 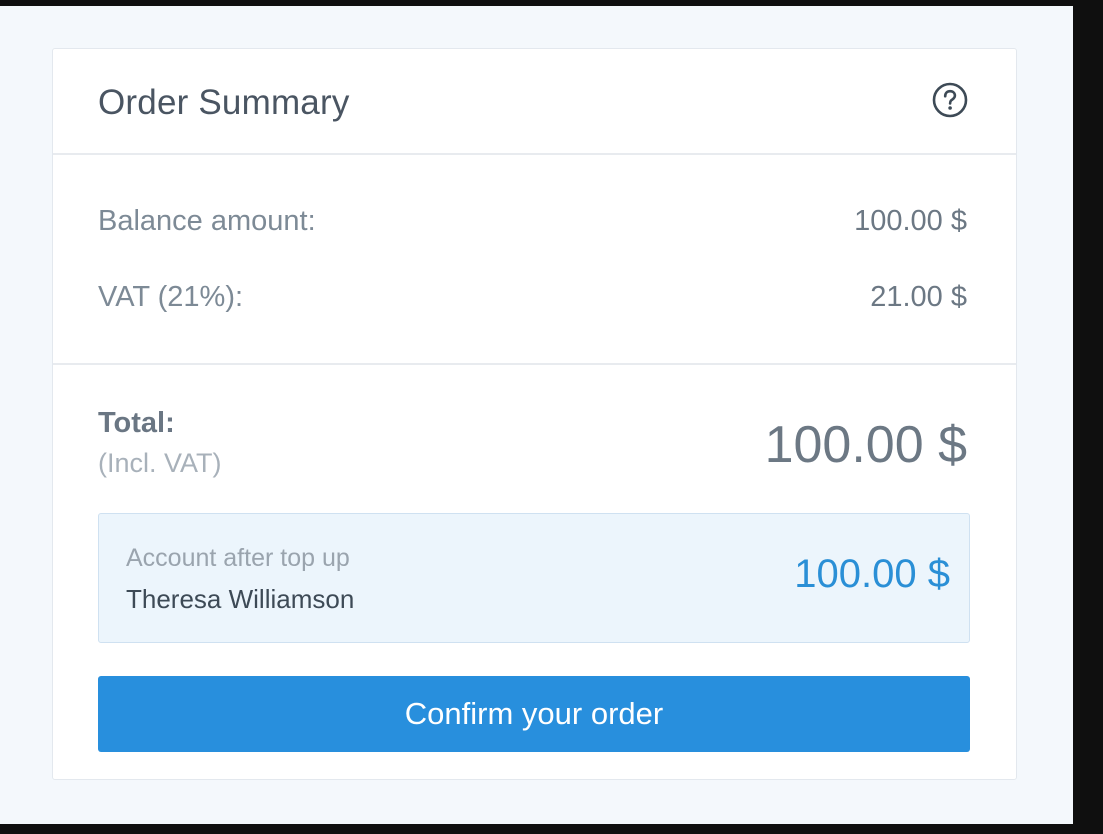 I want to click on account-name: Theresa Williamson, so click(x=240, y=599).